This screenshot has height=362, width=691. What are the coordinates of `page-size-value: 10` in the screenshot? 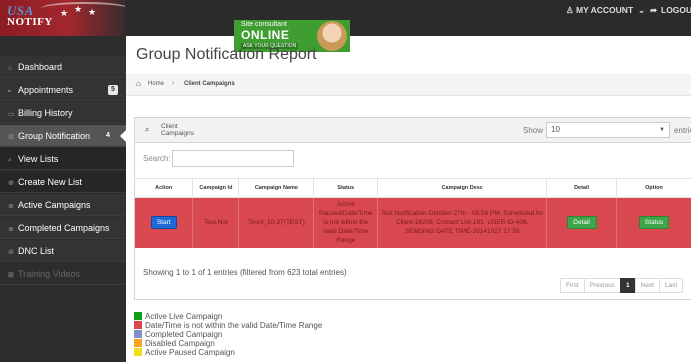 It's located at (555, 129).